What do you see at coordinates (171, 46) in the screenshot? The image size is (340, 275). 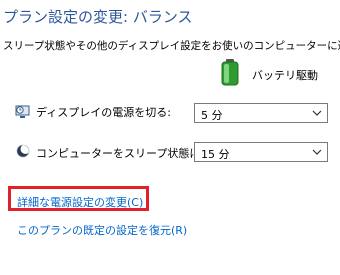 I see `page-description: スリープ状態やその他のディスプレイ設定をお使いのコンピューターに適用するま` at bounding box center [171, 46].